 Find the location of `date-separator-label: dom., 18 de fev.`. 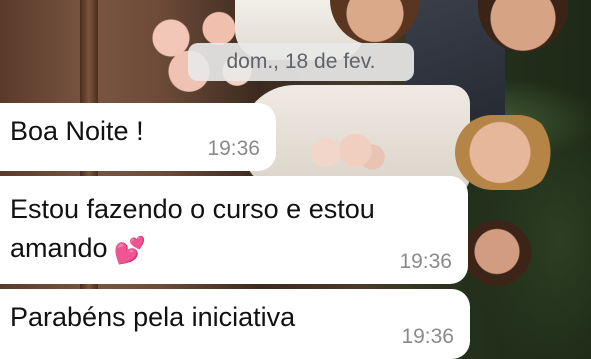

date-separator-label: dom., 18 de fev. is located at coordinates (301, 61).